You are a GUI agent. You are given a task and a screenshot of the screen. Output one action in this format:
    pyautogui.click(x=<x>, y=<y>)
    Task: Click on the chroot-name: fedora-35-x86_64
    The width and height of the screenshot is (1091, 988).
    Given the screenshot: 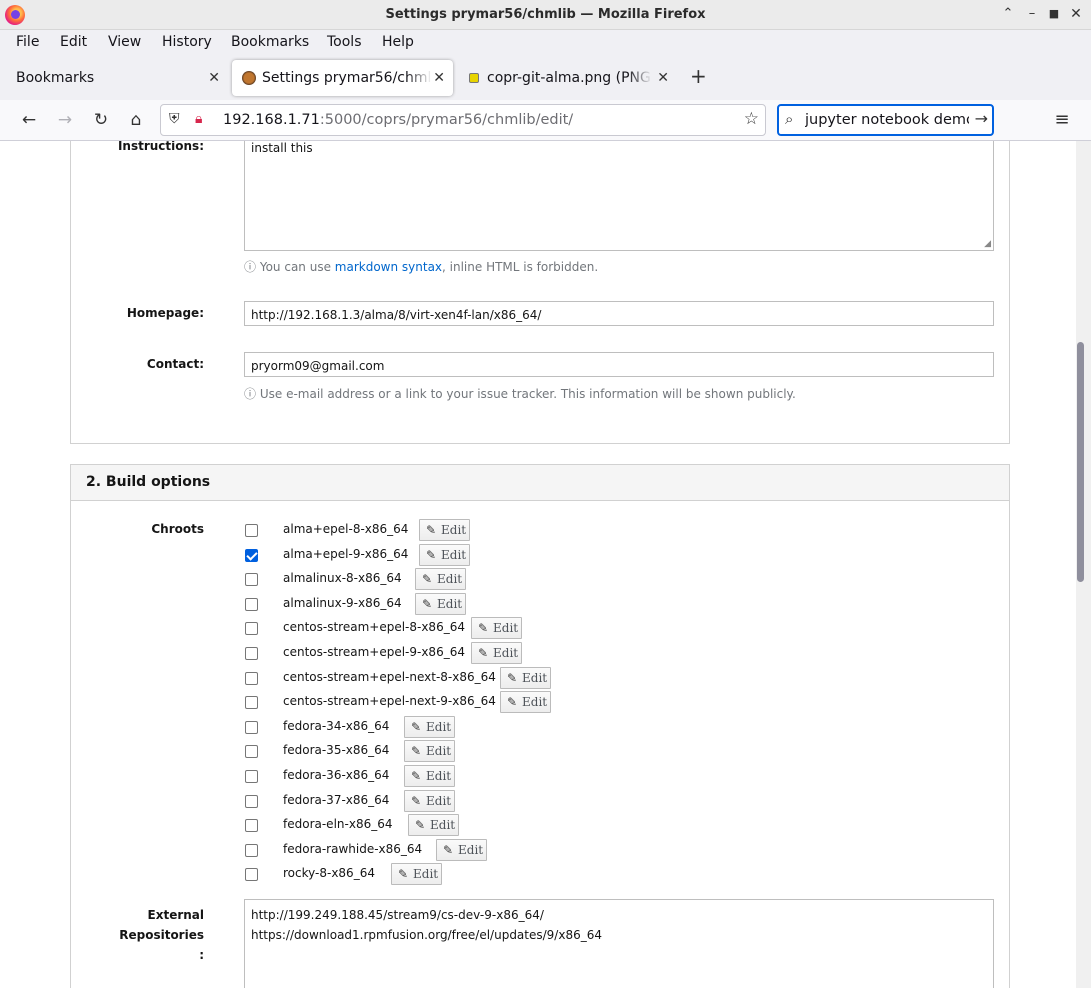 What is the action you would take?
    pyautogui.click(x=336, y=750)
    